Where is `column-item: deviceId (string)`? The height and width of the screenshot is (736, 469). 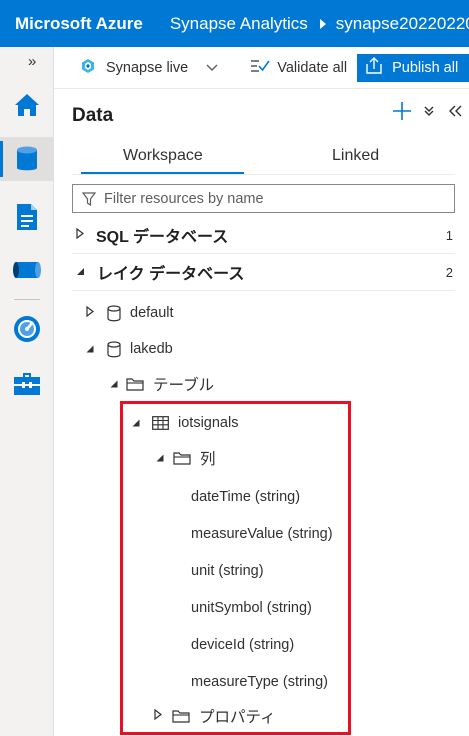
column-item: deviceId (string) is located at coordinates (242, 645).